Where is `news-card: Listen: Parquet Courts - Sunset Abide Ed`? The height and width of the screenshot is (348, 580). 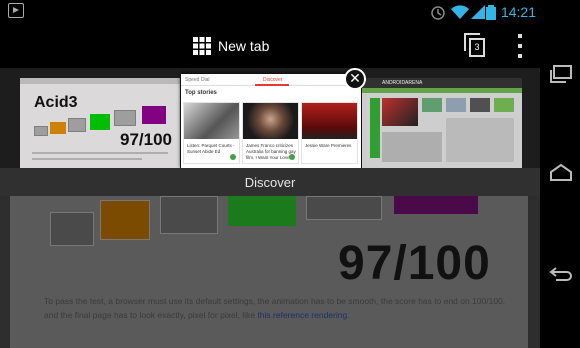 news-card: Listen: Parquet Courts - Sunset Abide Ed is located at coordinates (211, 133).